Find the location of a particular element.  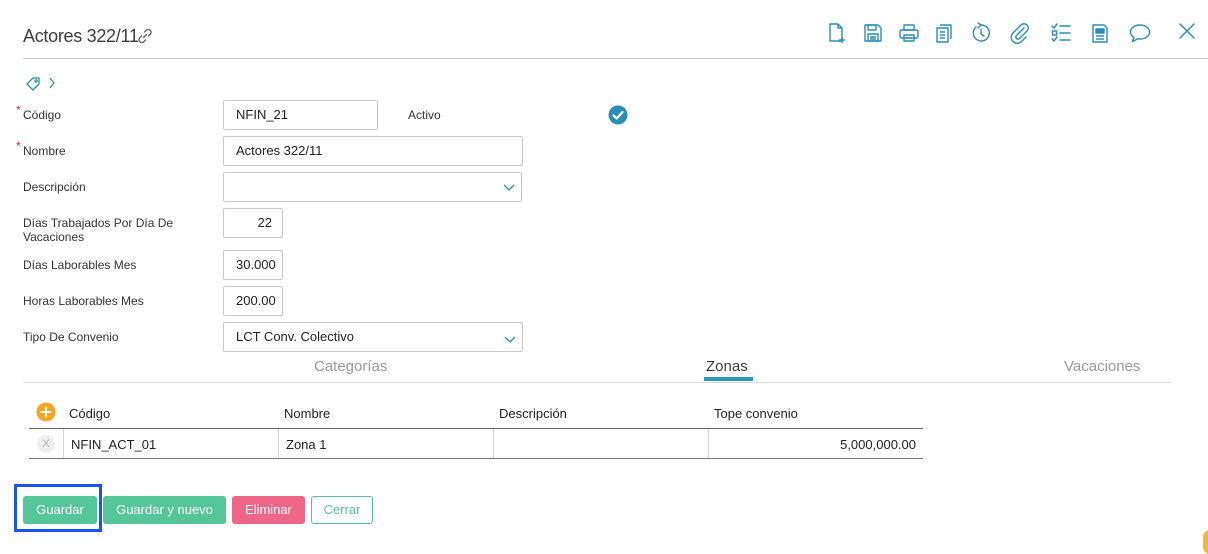

cell-tope: 5,000,000.00 is located at coordinates (816, 444).